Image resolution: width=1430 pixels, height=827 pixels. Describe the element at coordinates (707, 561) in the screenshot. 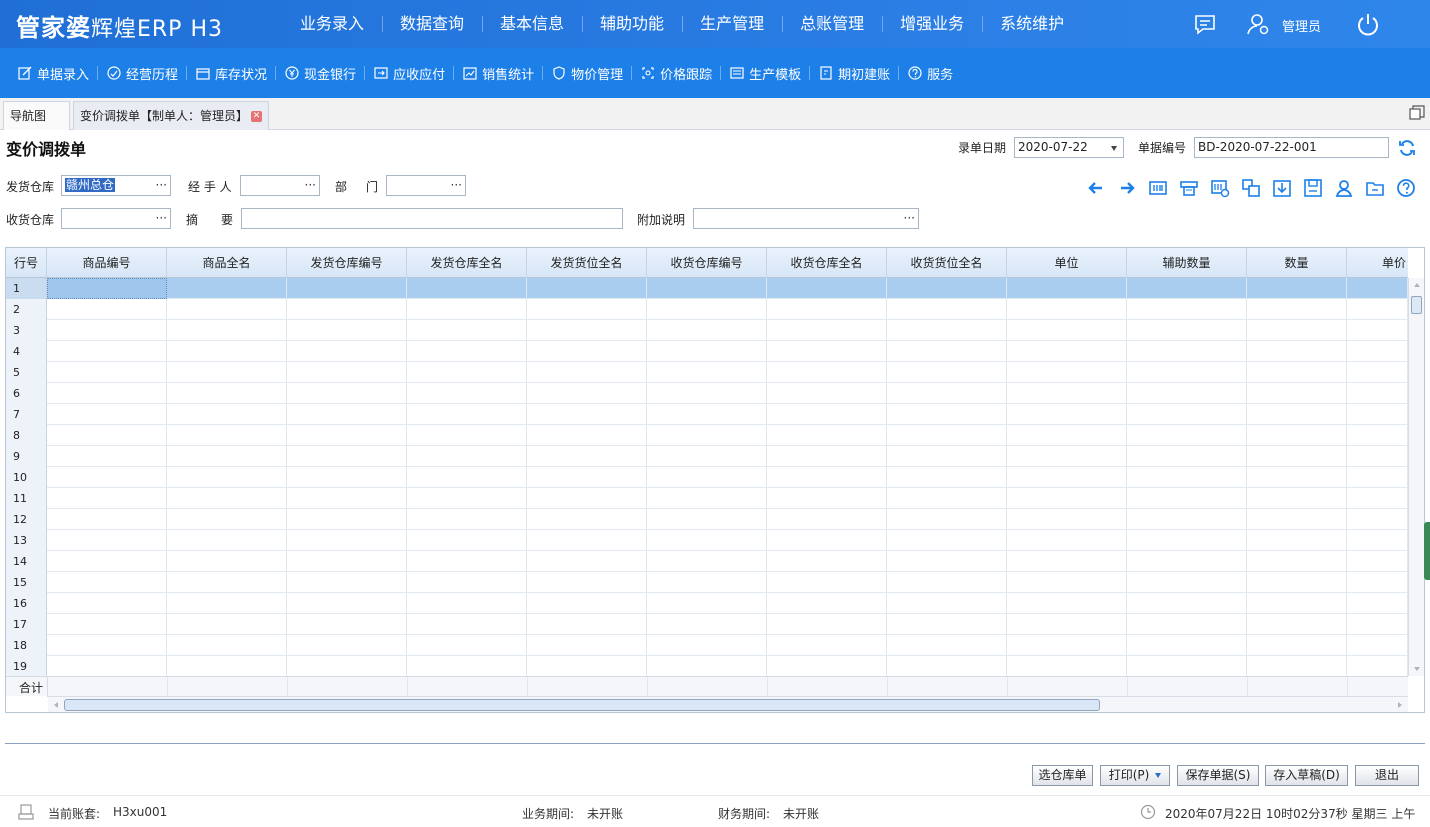

I see `table-row: 14` at that location.